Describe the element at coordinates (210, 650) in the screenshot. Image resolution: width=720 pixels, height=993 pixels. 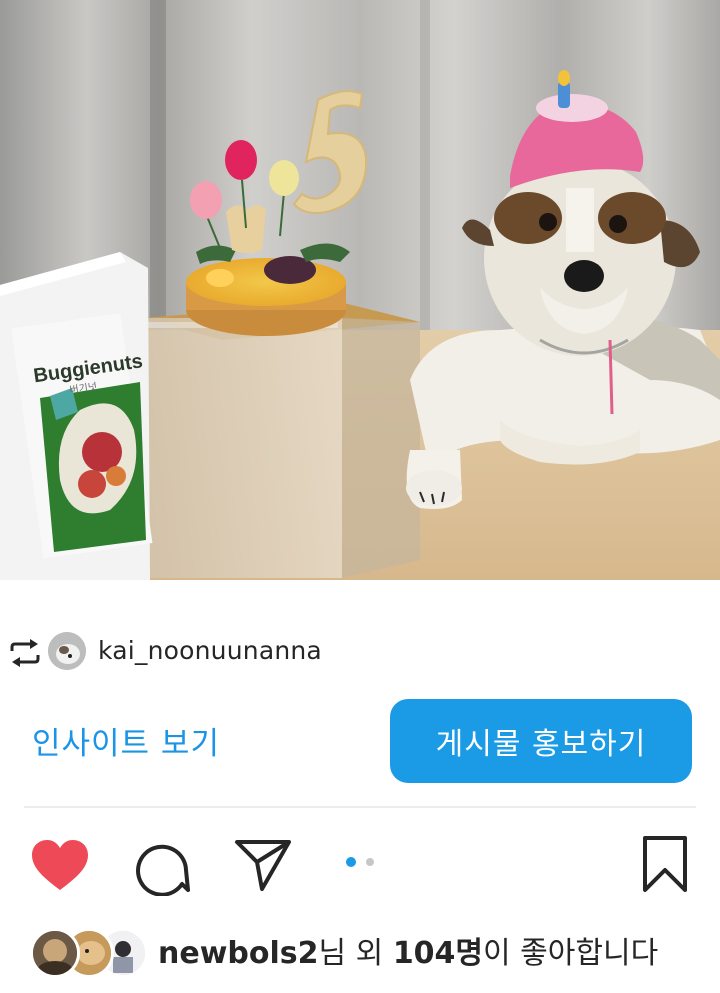
I see `repost-username: kai_noonuunanna` at that location.